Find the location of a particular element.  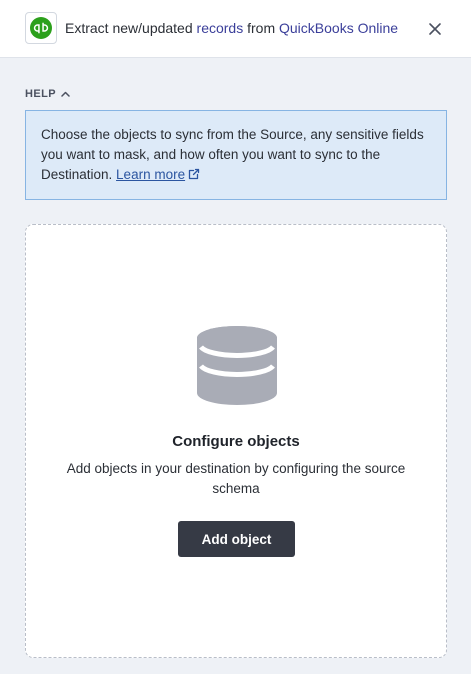

database-icon is located at coordinates (237, 365).